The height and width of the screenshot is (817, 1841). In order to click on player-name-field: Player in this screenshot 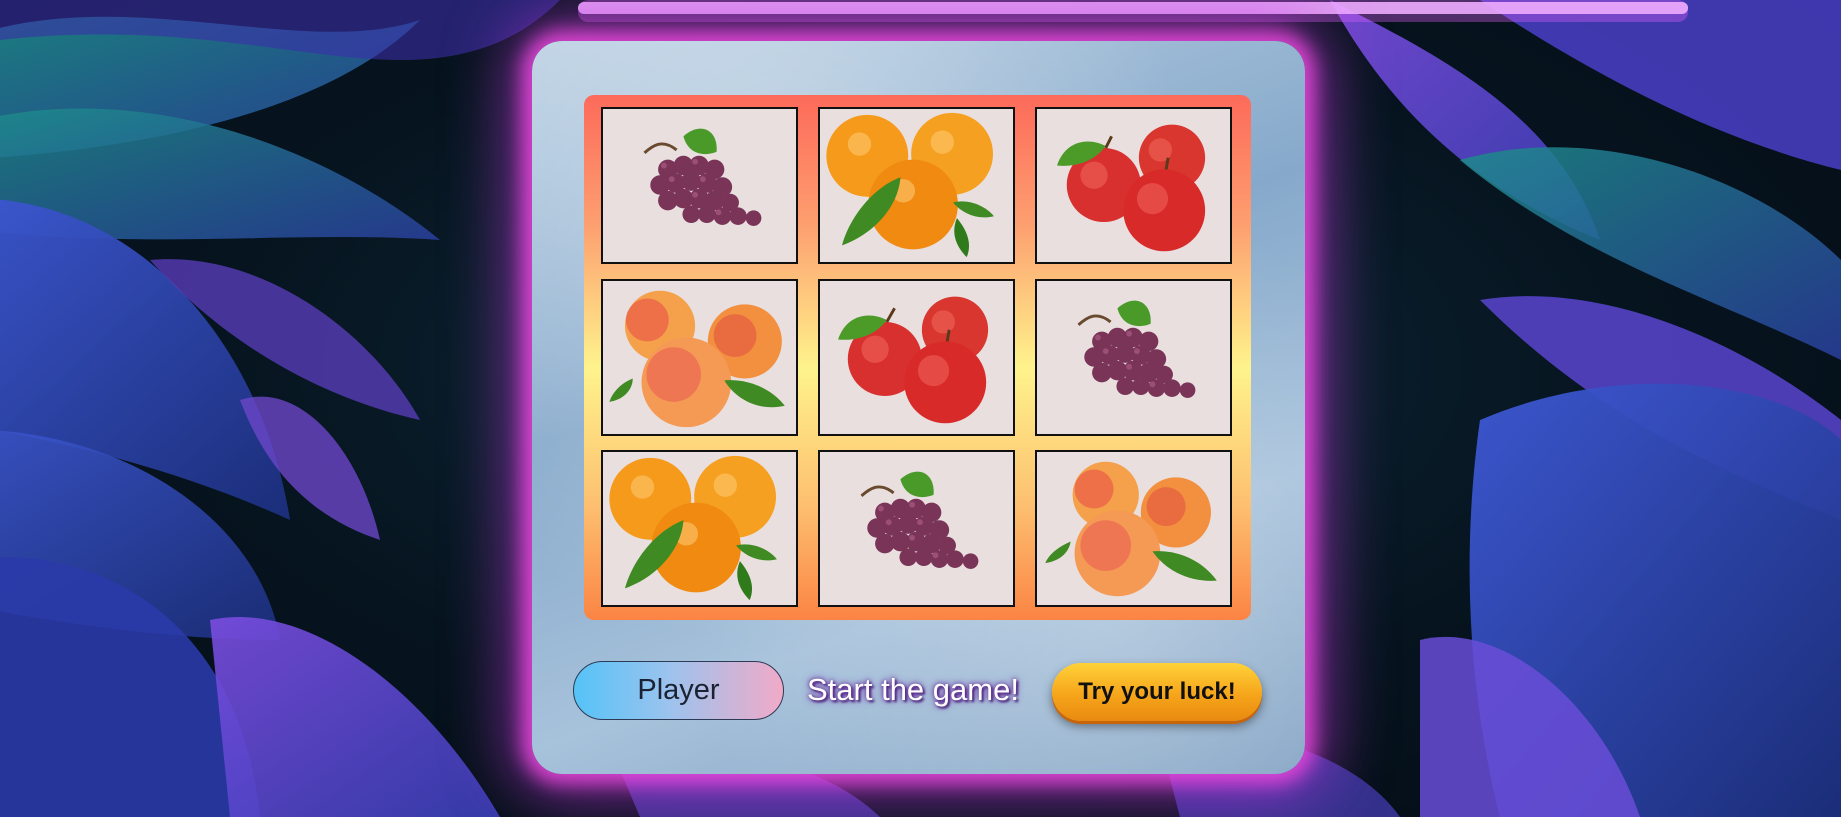, I will do `click(678, 690)`.